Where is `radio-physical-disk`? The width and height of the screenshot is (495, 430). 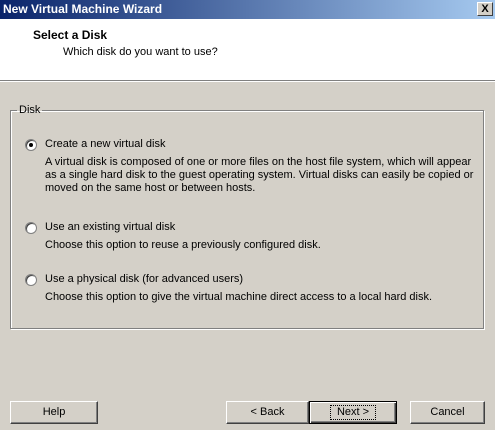 radio-physical-disk is located at coordinates (31, 280).